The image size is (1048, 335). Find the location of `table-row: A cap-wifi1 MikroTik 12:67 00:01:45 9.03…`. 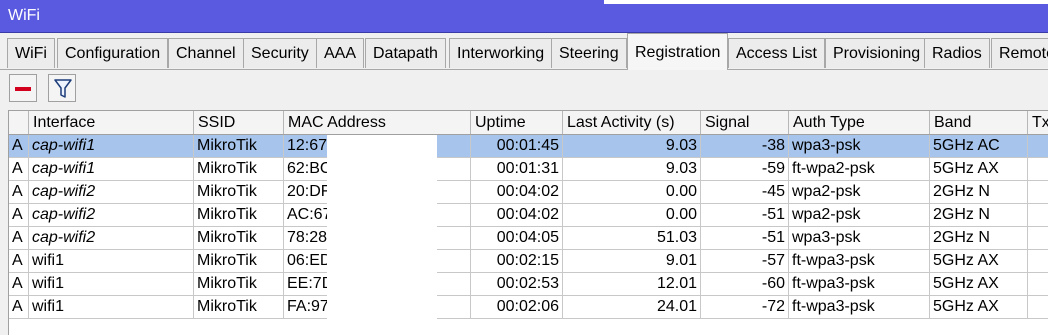

table-row: A cap-wifi1 MikroTik 12:67 00:01:45 9.03… is located at coordinates (528, 146).